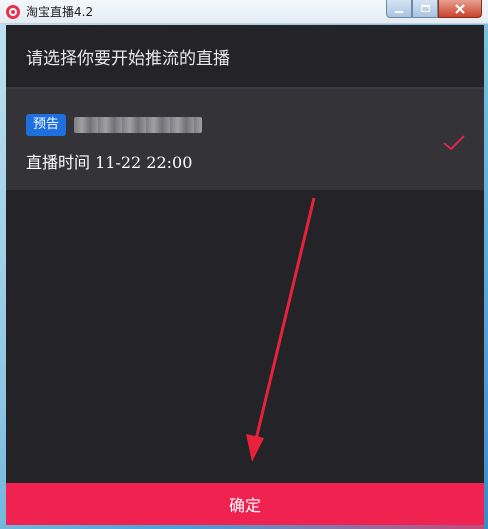 This screenshot has height=529, width=488. Describe the element at coordinates (486, 276) in the screenshot. I see `desktop-edge` at that location.